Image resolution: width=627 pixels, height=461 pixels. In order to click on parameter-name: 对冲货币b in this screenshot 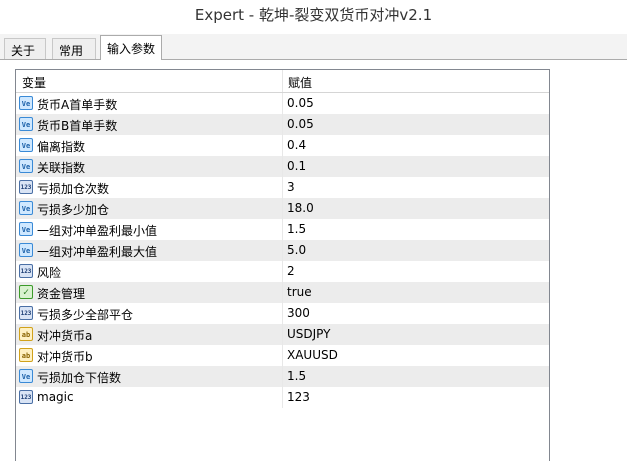, I will do `click(65, 357)`.